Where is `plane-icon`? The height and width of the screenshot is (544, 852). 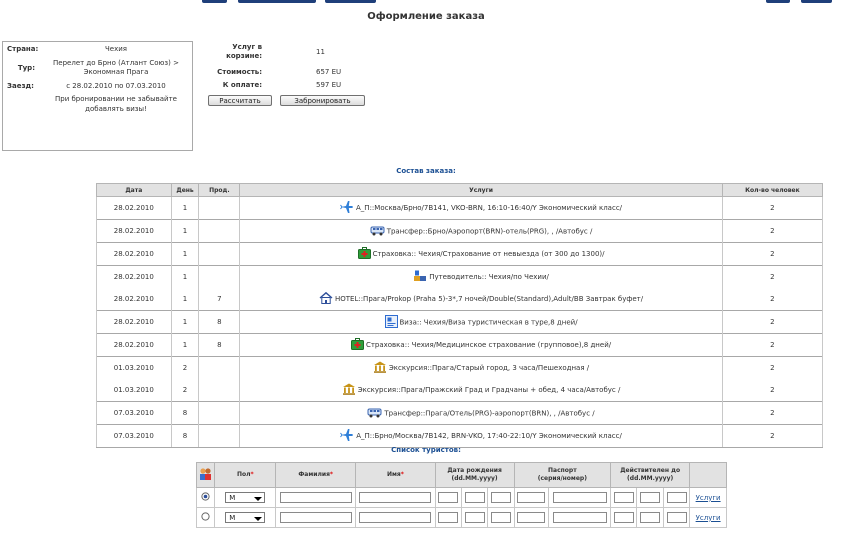 plane-icon is located at coordinates (347, 208).